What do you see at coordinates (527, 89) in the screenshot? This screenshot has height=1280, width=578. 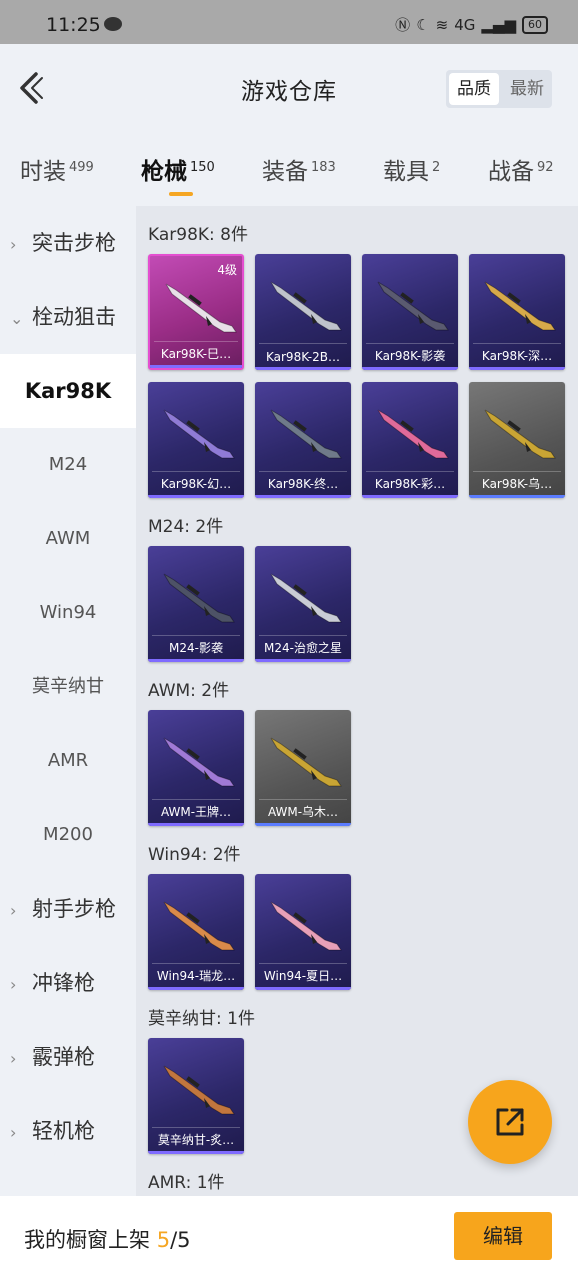 I see `sort-newest-button: 最新` at bounding box center [527, 89].